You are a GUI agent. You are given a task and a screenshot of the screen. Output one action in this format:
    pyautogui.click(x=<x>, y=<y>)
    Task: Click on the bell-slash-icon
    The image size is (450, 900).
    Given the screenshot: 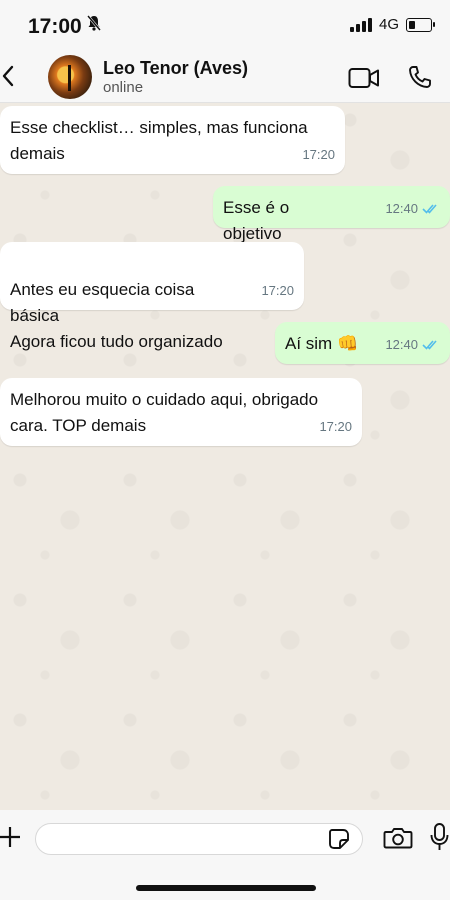 What is the action you would take?
    pyautogui.click(x=94, y=23)
    